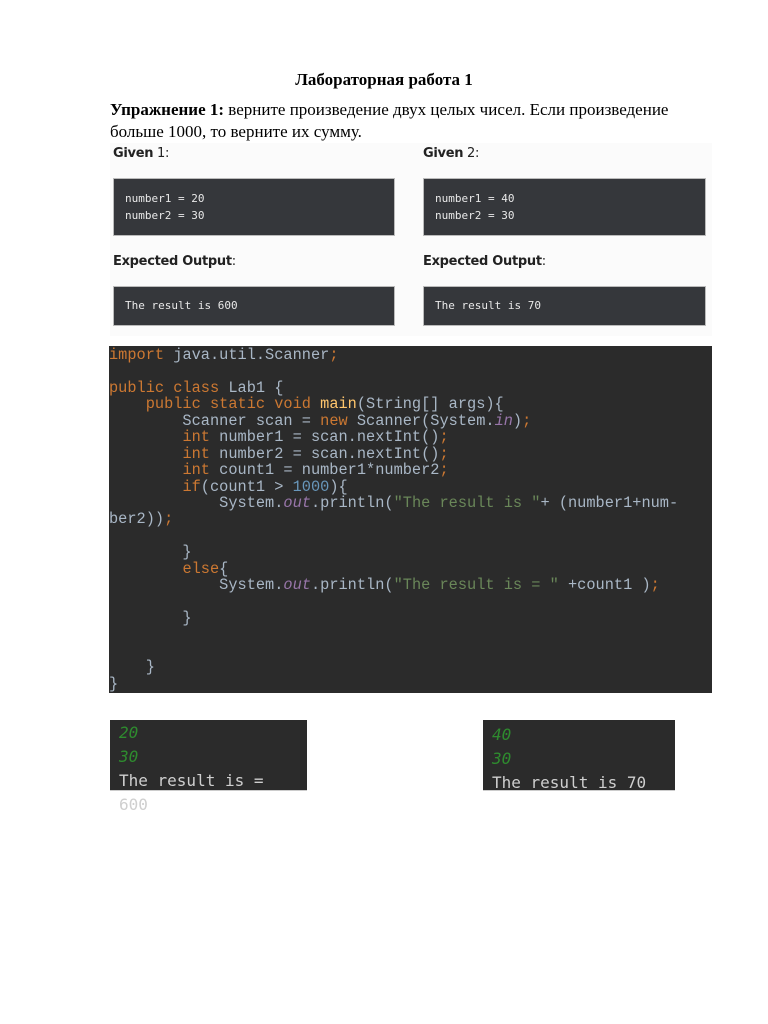  Describe the element at coordinates (311, 486) in the screenshot. I see `code-token: 1000` at that location.